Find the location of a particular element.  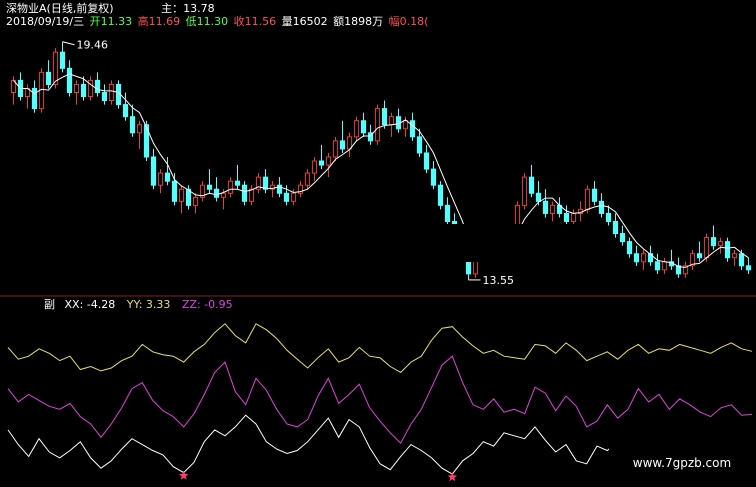

watermark-text: www.7gpzb.com is located at coordinates (682, 463).